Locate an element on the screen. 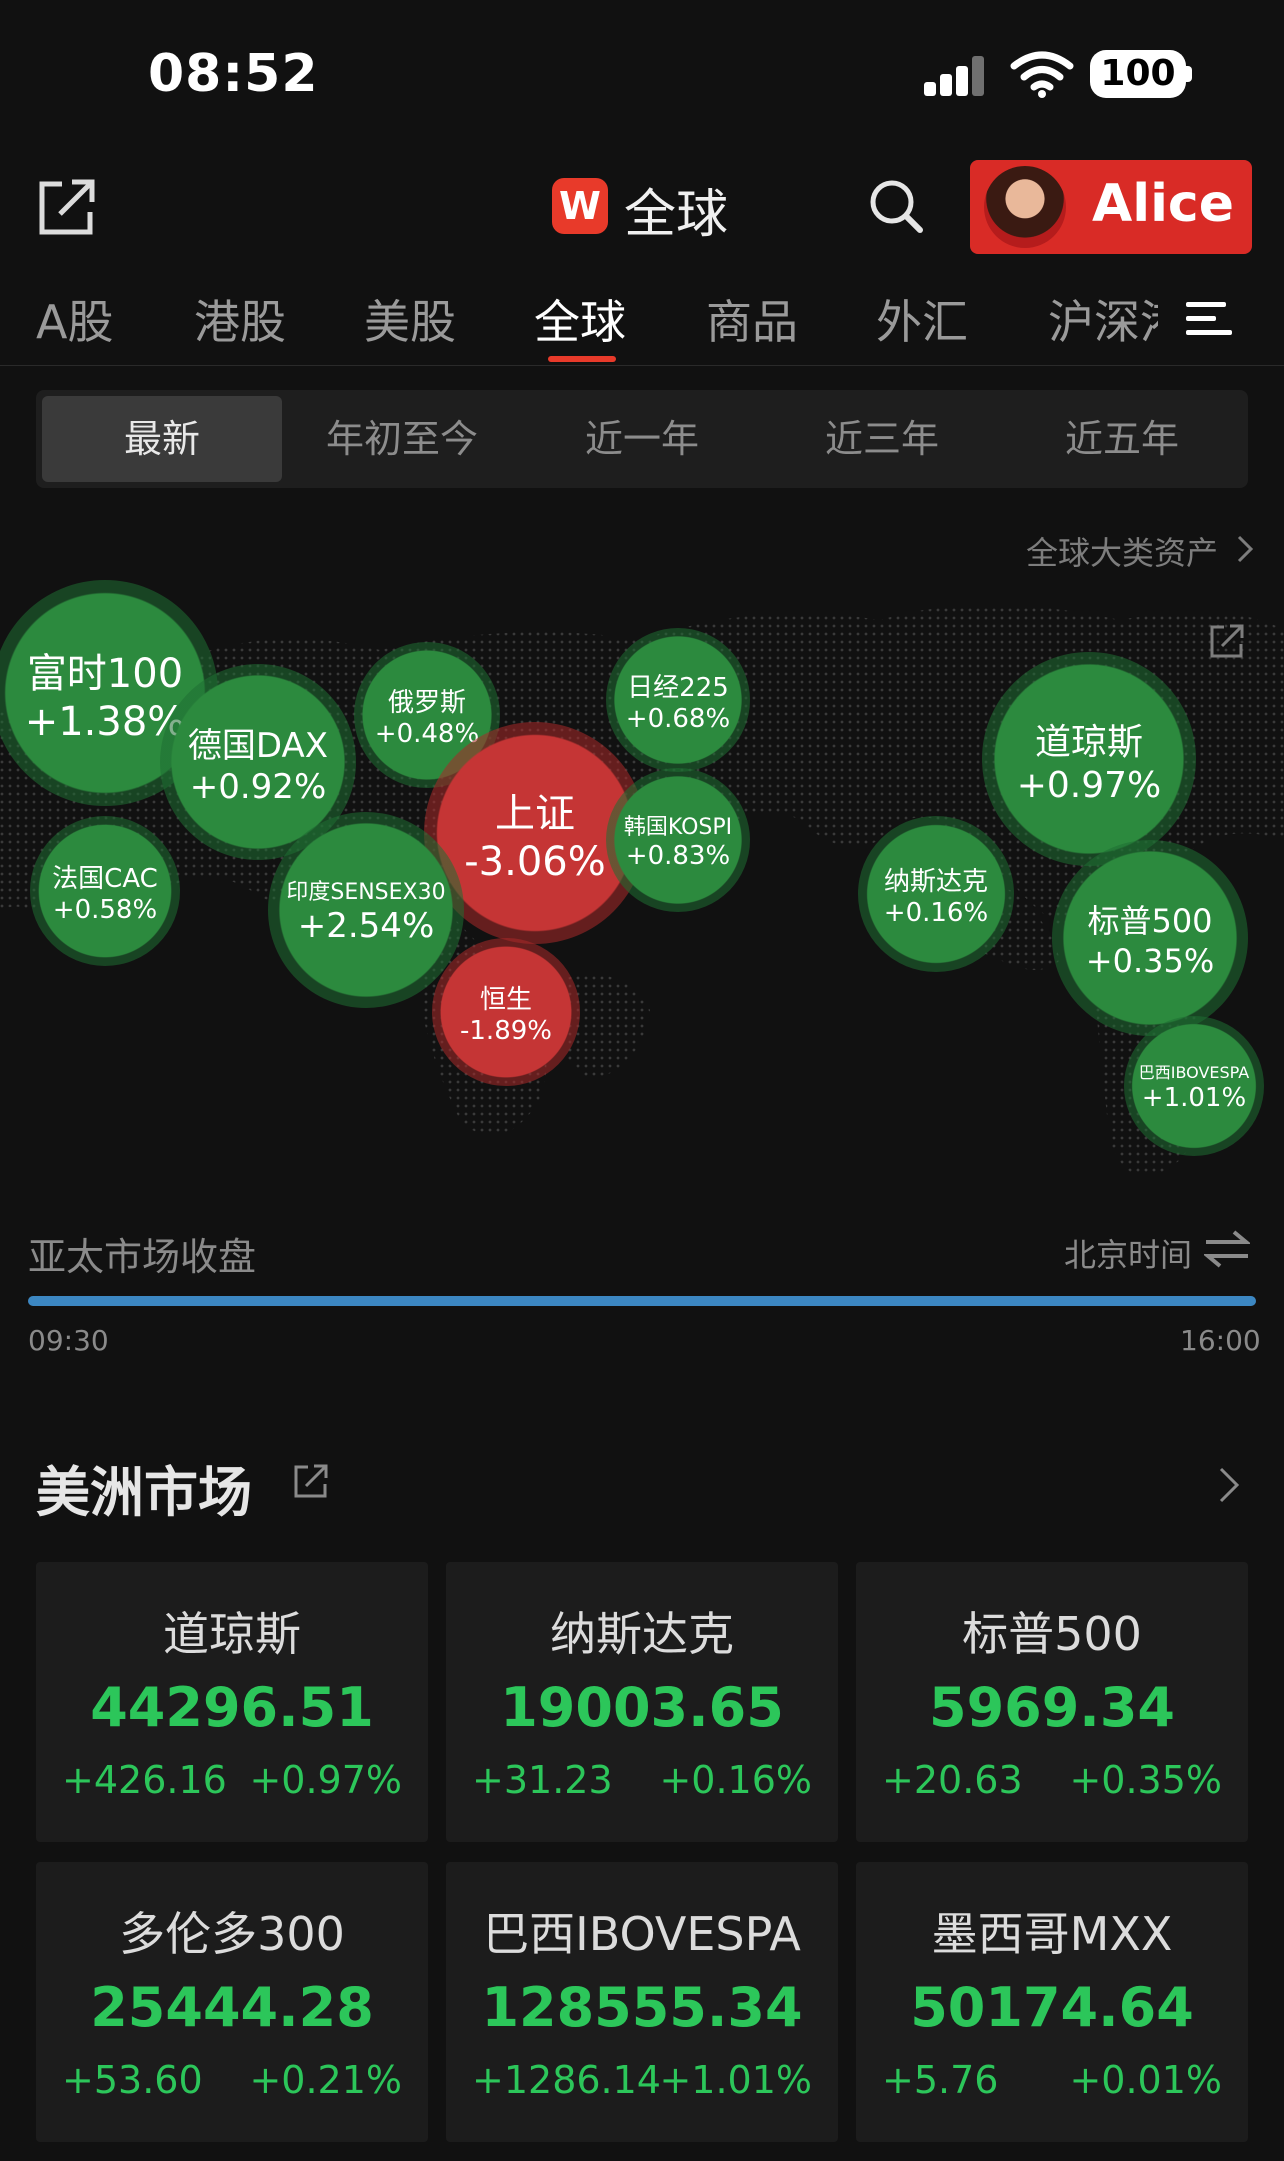 This screenshot has width=1284, height=2161. card-price: 19003.65 is located at coordinates (642, 1707).